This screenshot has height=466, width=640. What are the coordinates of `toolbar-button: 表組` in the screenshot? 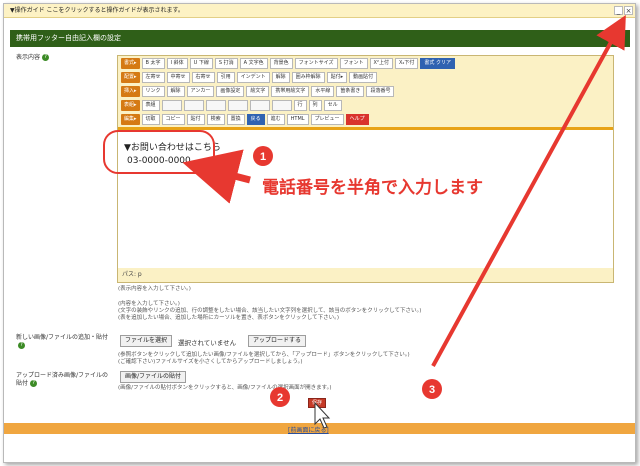 It's located at (150, 105).